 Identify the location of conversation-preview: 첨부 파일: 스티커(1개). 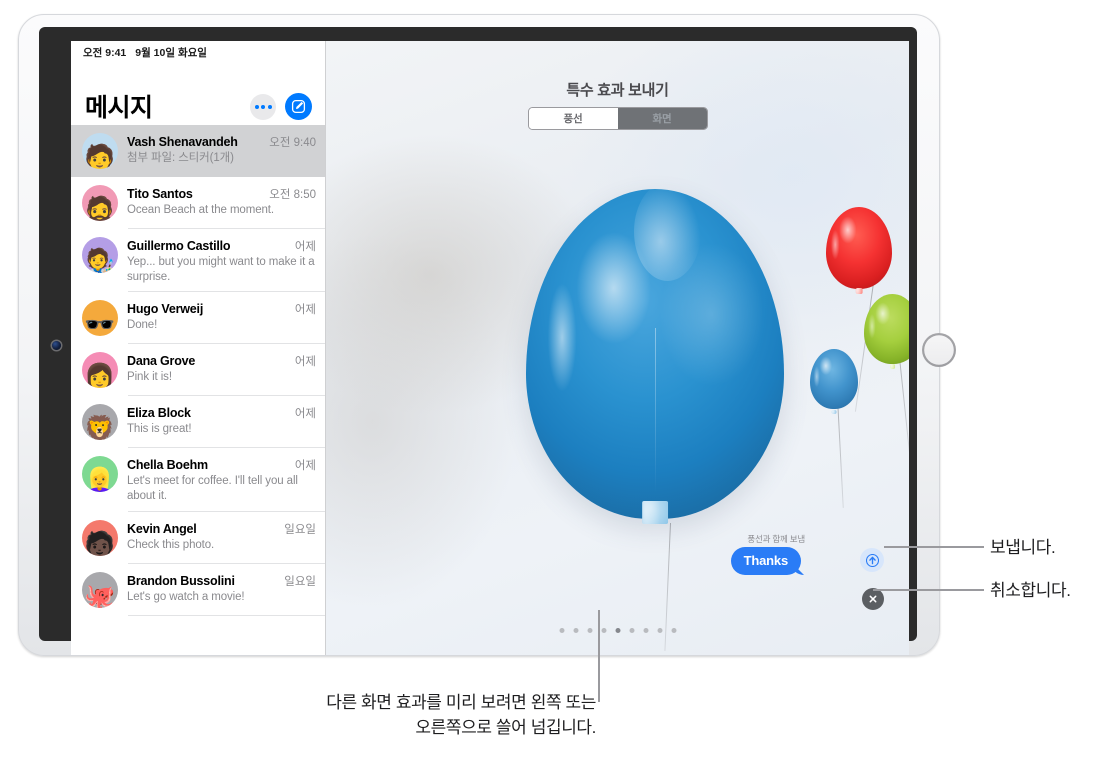
(180, 158).